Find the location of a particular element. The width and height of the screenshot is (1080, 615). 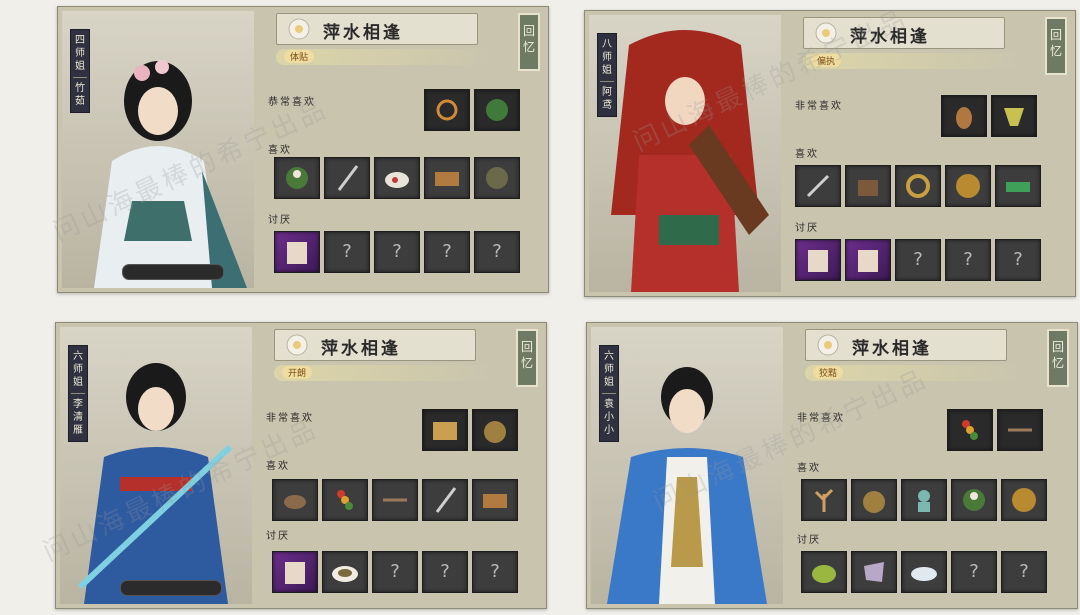

trait-tag: 开朗 is located at coordinates (297, 372).